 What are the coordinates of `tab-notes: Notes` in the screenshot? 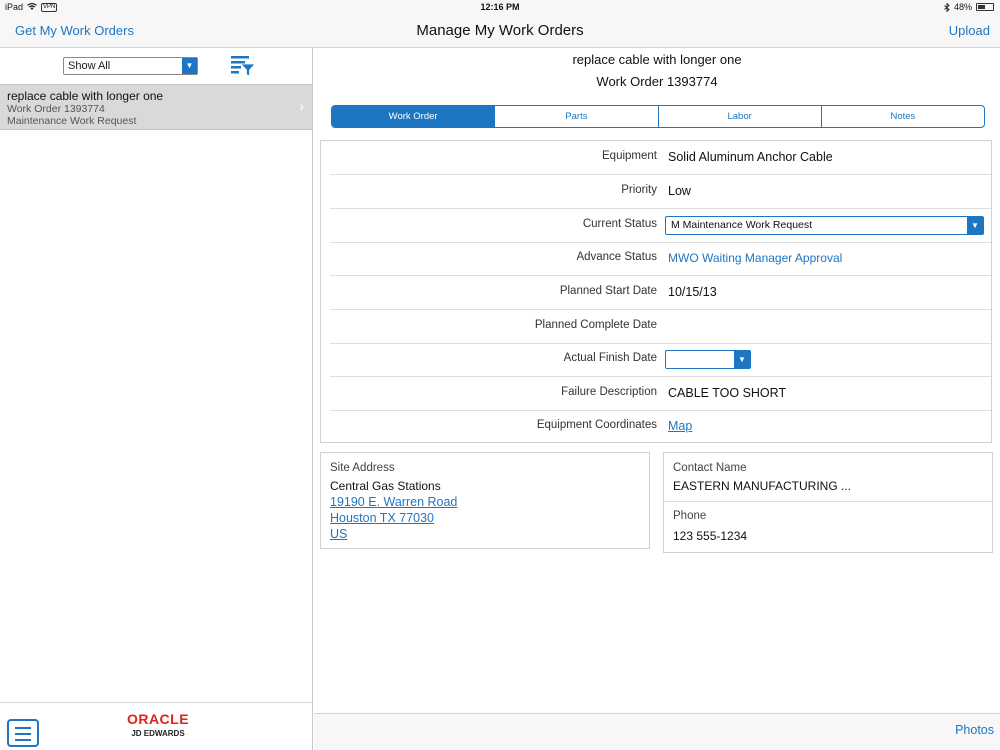 It's located at (903, 116).